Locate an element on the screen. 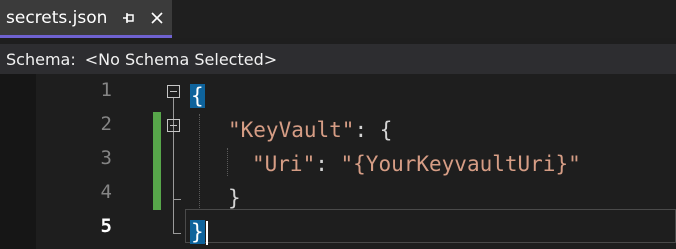 The image size is (676, 249). line-number: 3 is located at coordinates (106, 158).